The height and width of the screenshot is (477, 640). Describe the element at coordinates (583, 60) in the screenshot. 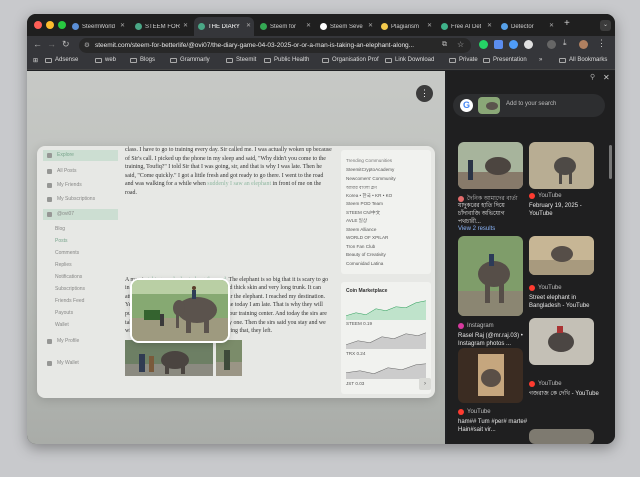

I see `all-bookmarks-button: All Bookmarks` at that location.